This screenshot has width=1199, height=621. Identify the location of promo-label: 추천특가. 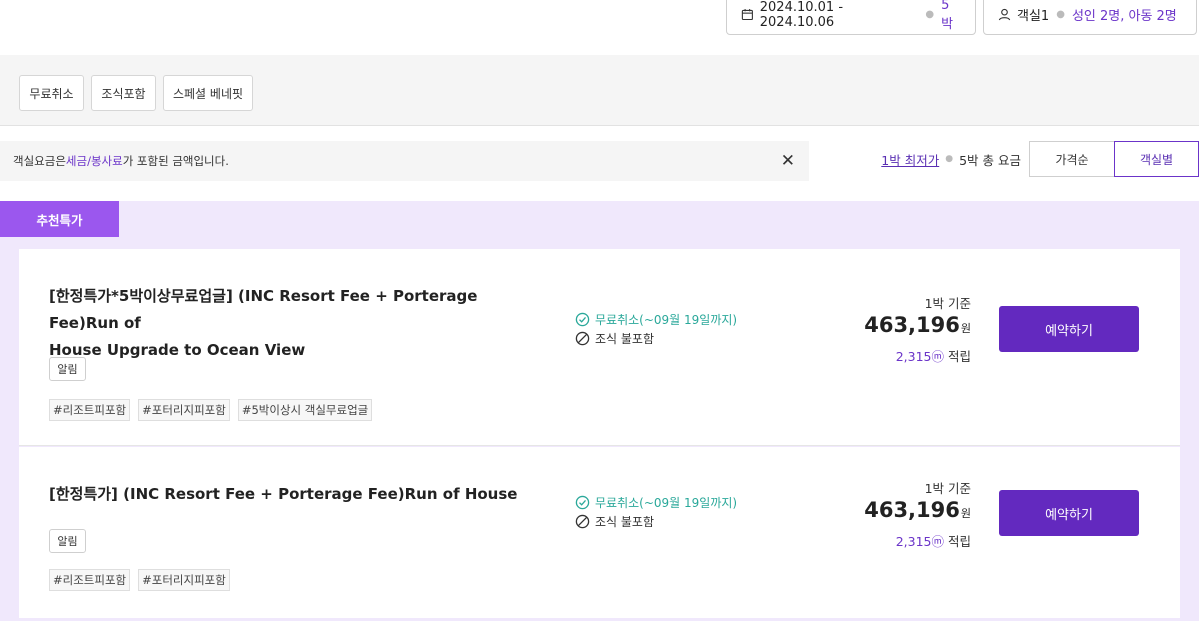
(59, 219).